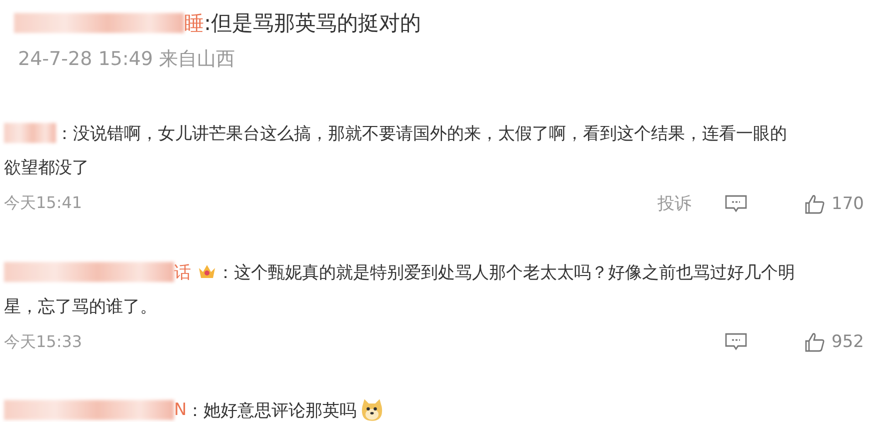 The width and height of the screenshot is (884, 422). What do you see at coordinates (30, 133) in the screenshot?
I see `blurred-name` at bounding box center [30, 133].